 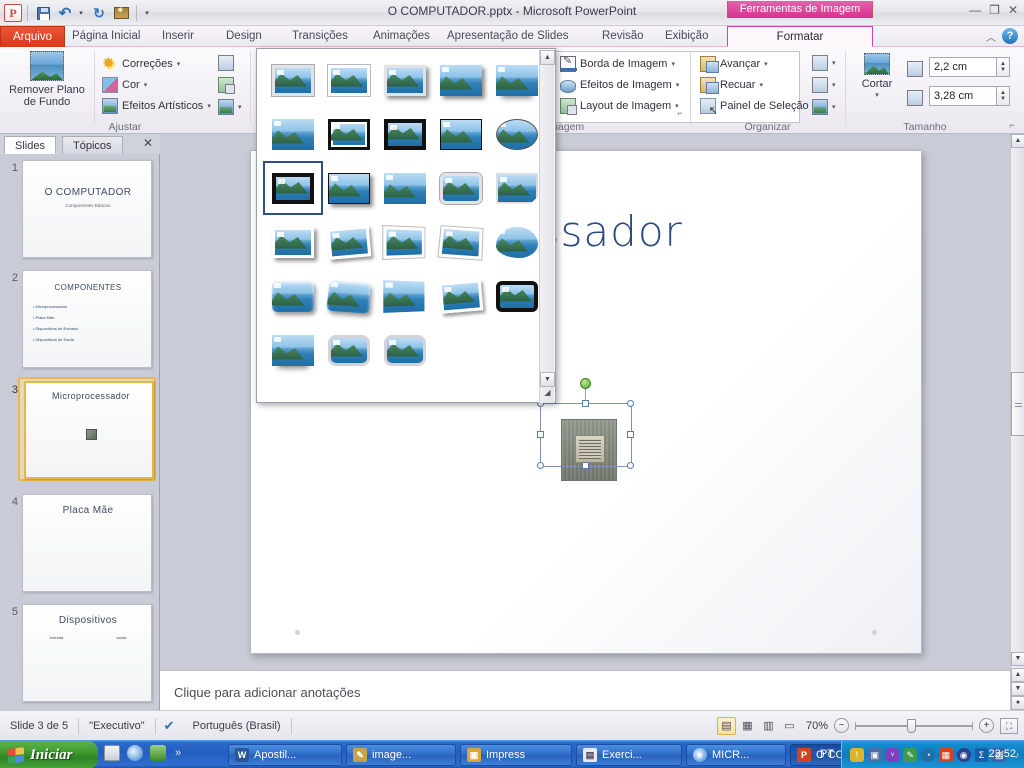 What do you see at coordinates (892, 755) in the screenshot?
I see `vivo-icon: v` at bounding box center [892, 755].